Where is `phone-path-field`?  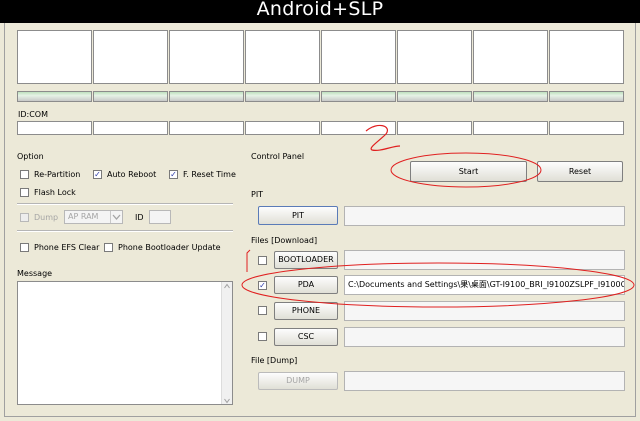
phone-path-field is located at coordinates (484, 311).